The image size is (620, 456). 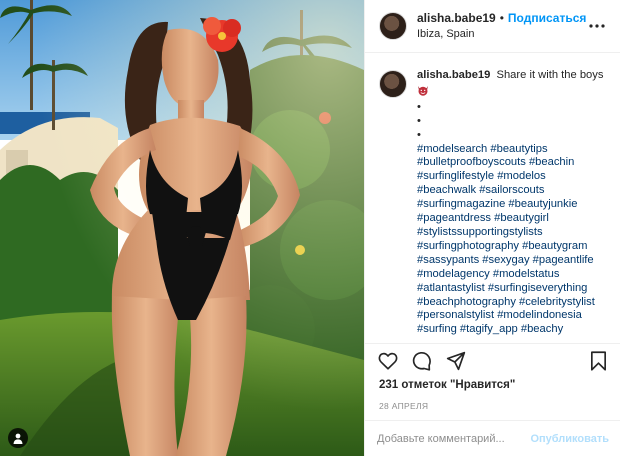 I want to click on hashtag-line: #modelagency #modelstatus, so click(x=510, y=275).